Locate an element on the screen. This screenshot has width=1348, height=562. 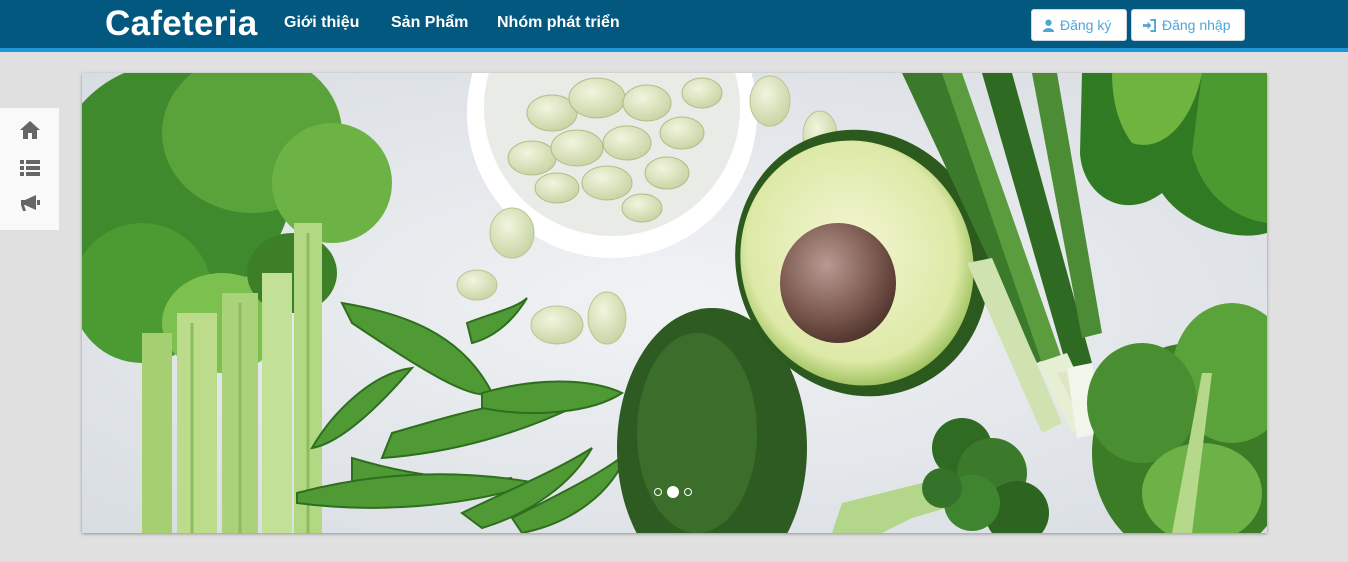
home-icon is located at coordinates (30, 130).